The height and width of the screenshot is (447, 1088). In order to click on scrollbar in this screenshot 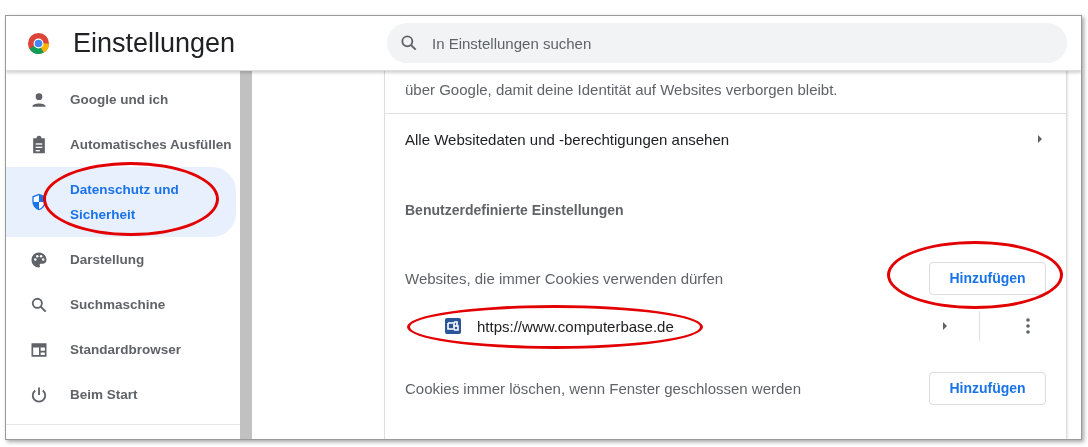, I will do `click(246, 255)`.